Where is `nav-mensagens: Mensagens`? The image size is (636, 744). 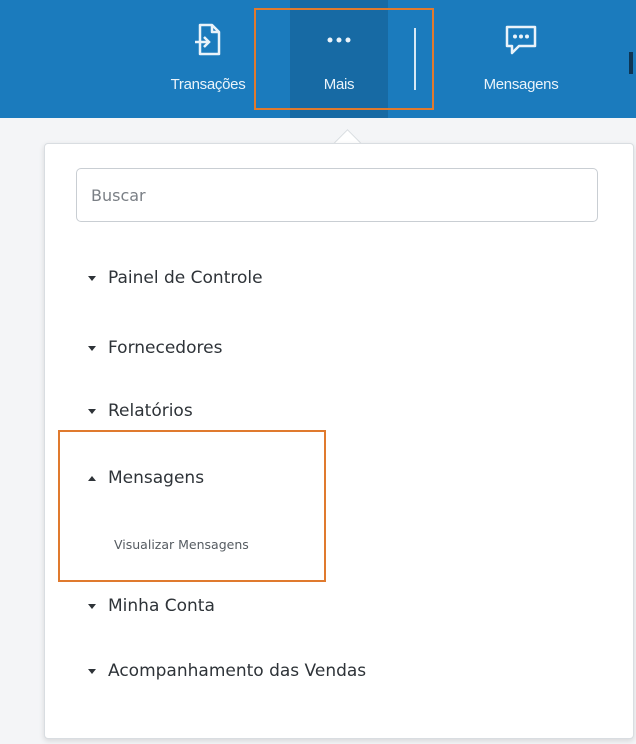
nav-mensagens: Mensagens is located at coordinates (521, 59).